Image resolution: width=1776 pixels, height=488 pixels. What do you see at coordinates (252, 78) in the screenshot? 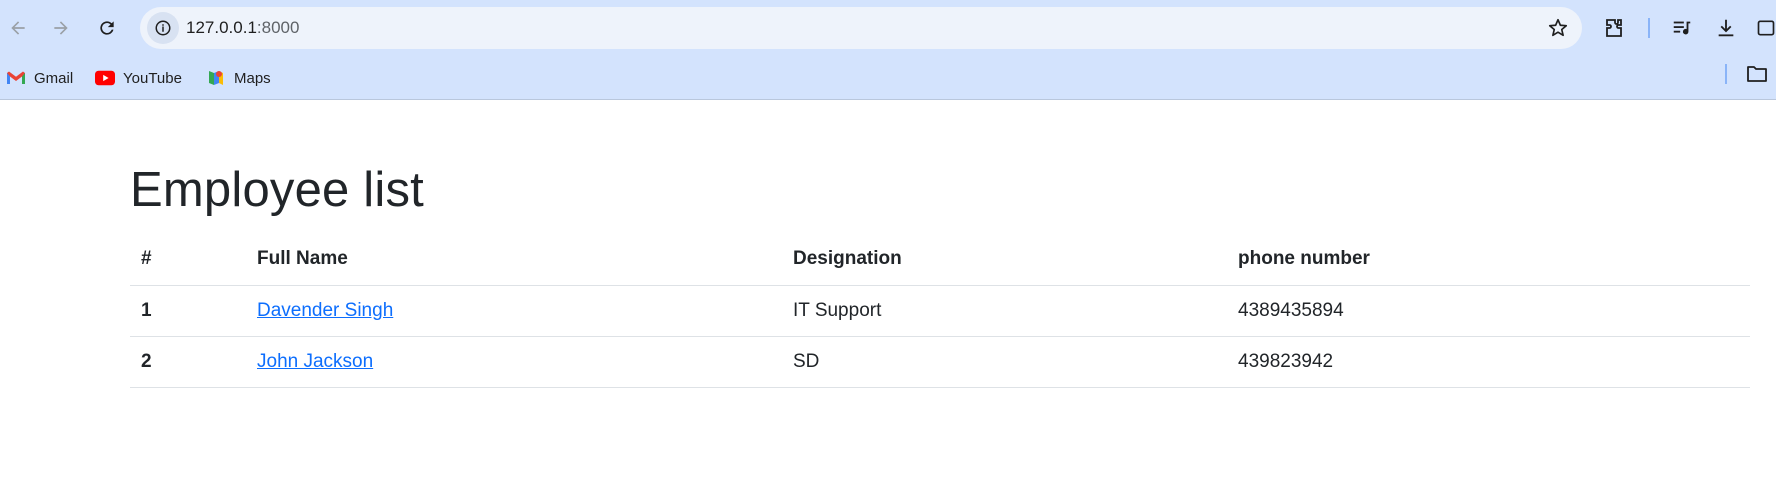
I see `bookmark-label: Maps` at bounding box center [252, 78].